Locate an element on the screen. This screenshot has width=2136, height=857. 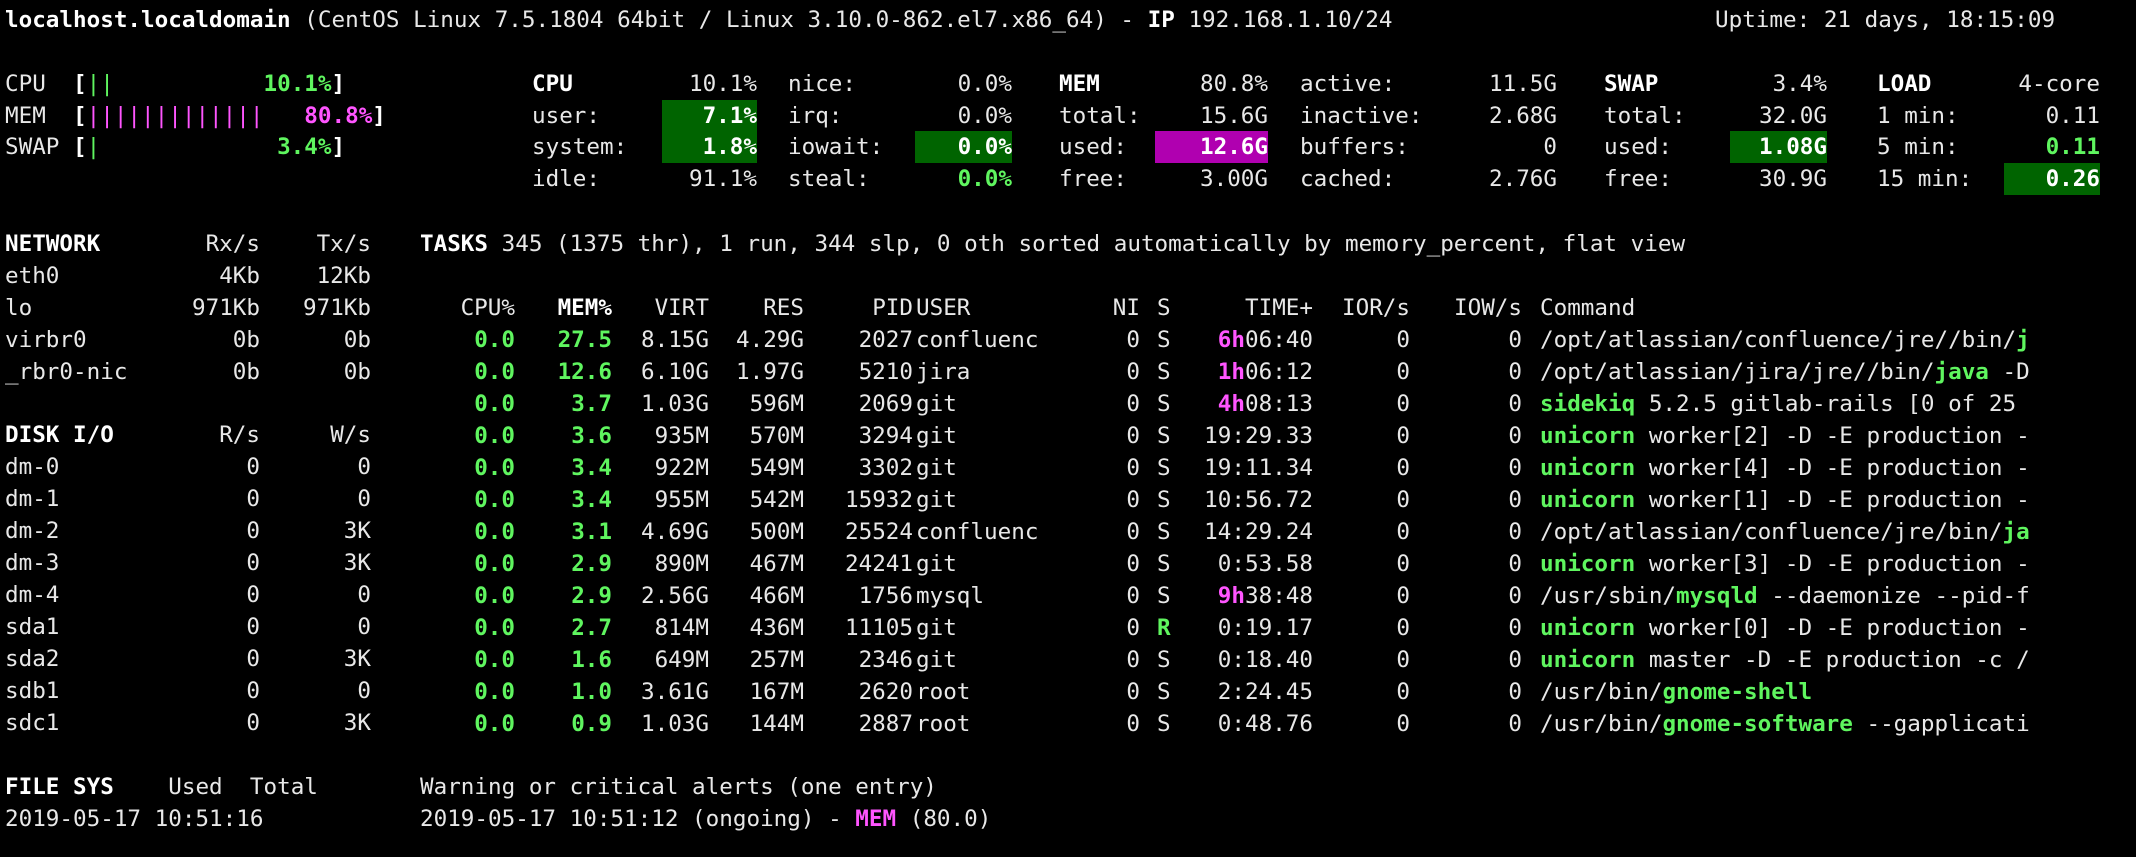
process-virt: 1.03G is located at coordinates (674, 724).